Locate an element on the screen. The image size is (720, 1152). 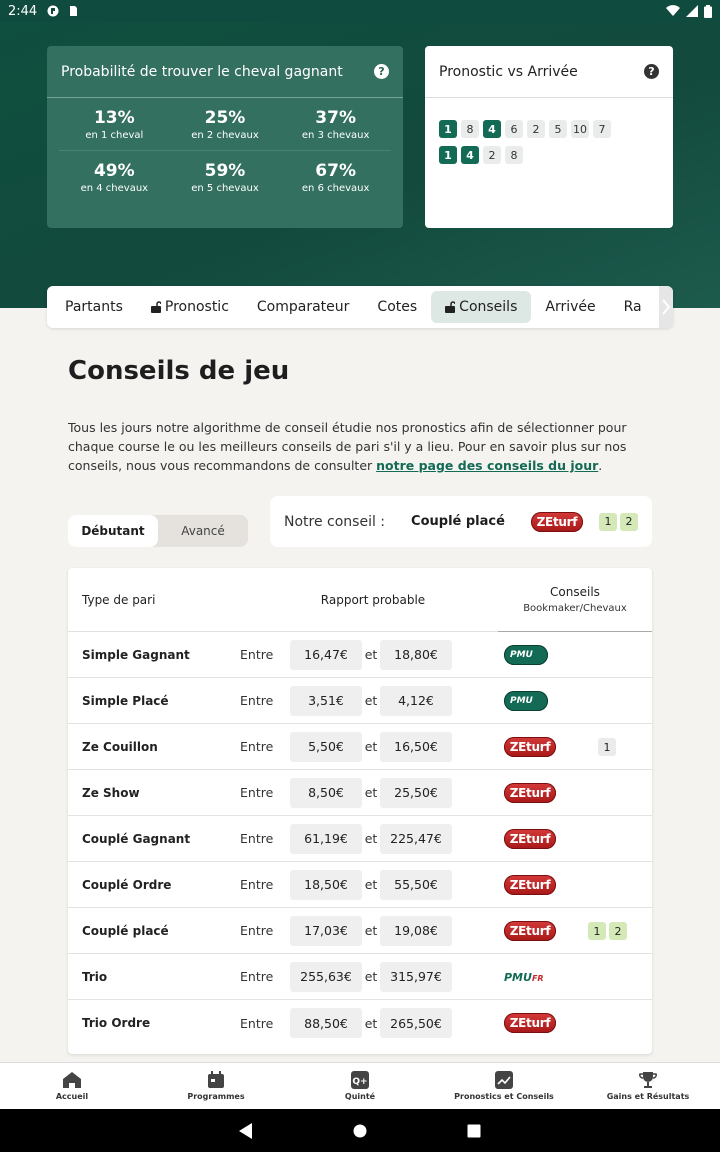
notification-icon is located at coordinates (53, 11).